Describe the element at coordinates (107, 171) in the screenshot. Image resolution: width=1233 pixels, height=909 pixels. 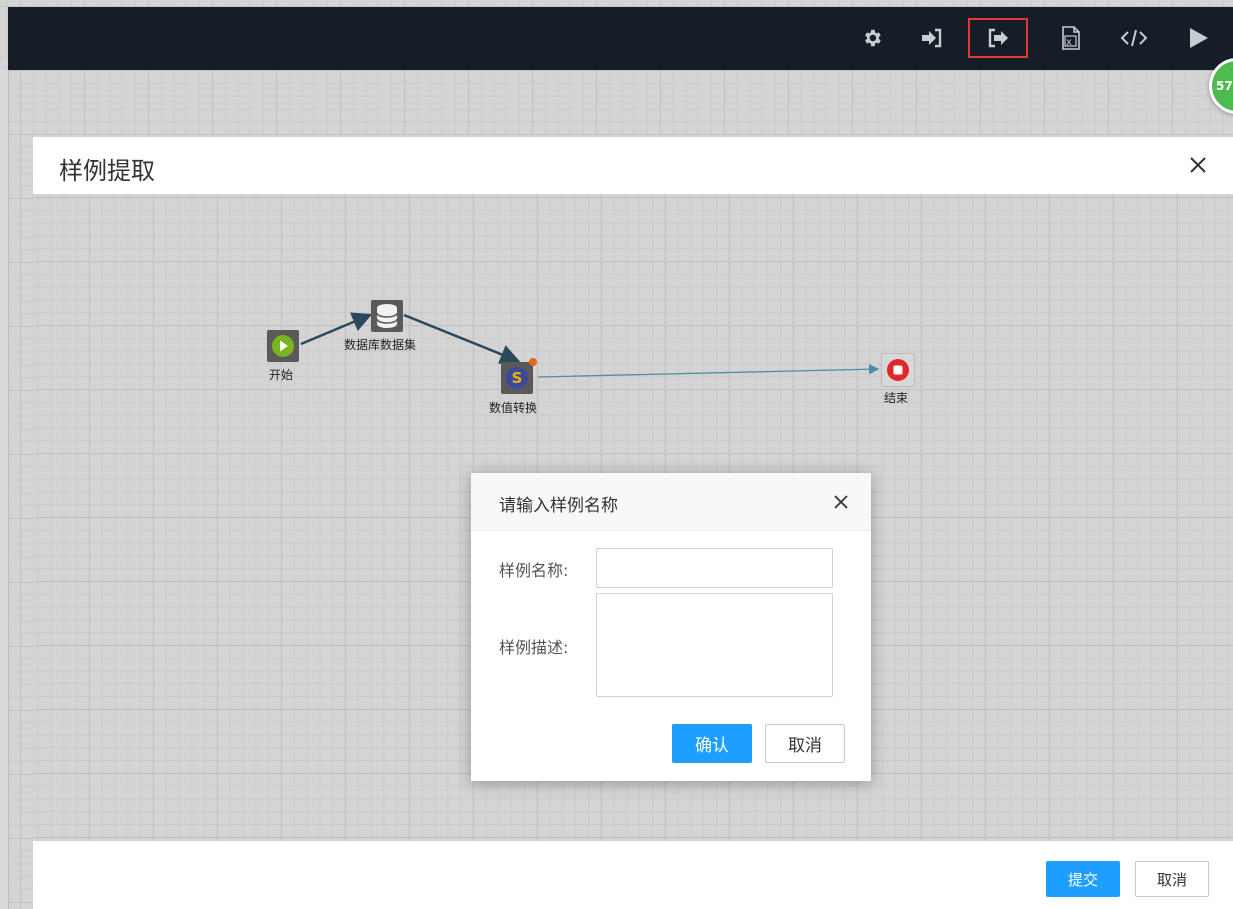
I see `modal-title: 样例提取` at that location.